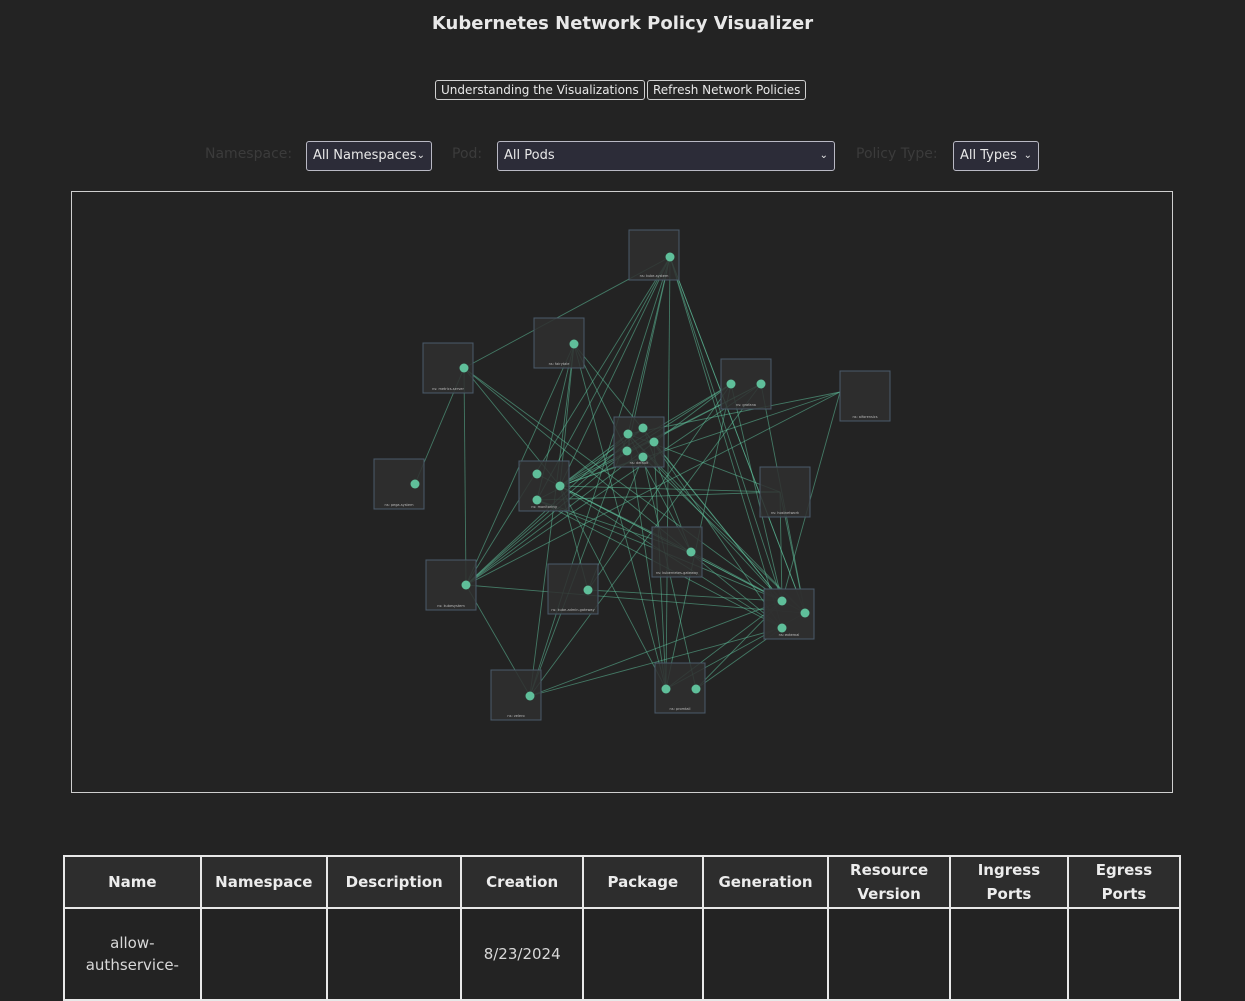 The height and width of the screenshot is (1001, 1245). I want to click on namespace-label: ns: promtail, so click(680, 709).